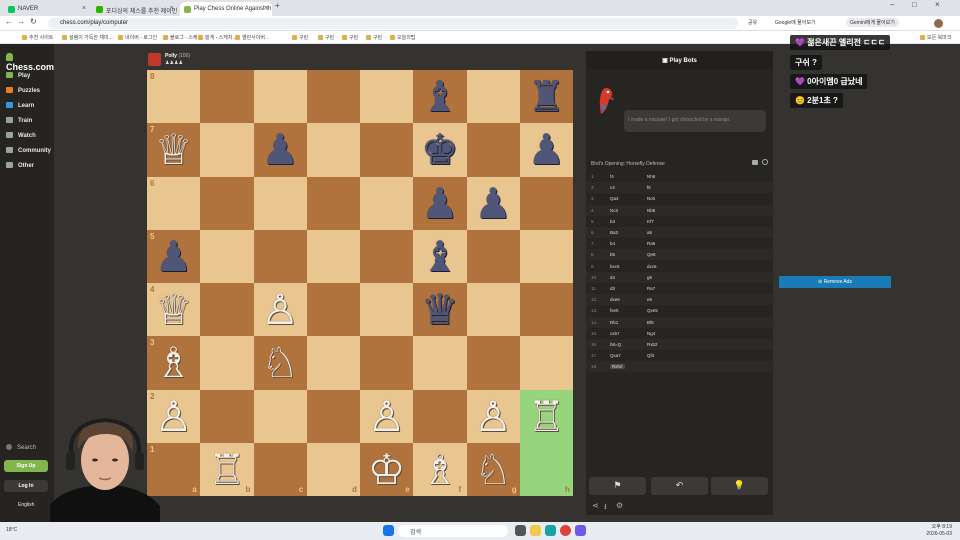 The image size is (960, 540). Describe the element at coordinates (546, 149) in the screenshot. I see `black-piece-h7: ♟` at that location.